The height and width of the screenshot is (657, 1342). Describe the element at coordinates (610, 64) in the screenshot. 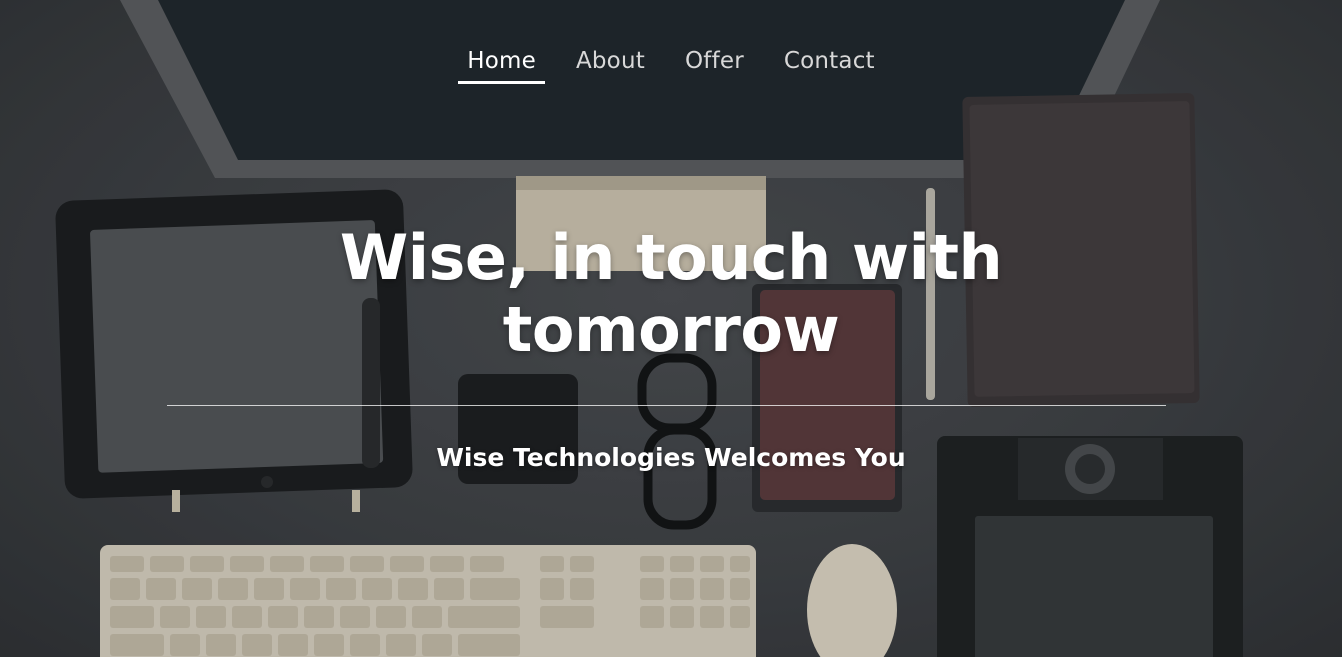

I see `nav-link-about: About` at that location.